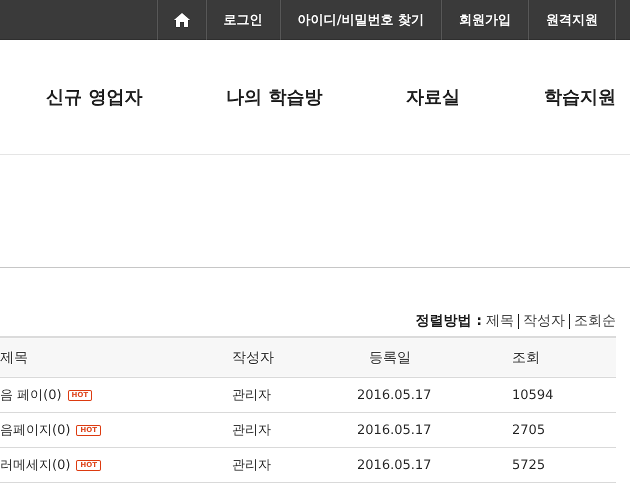 This screenshot has height=495, width=630. Describe the element at coordinates (14, 357) in the screenshot. I see `column-header: 제목` at that location.